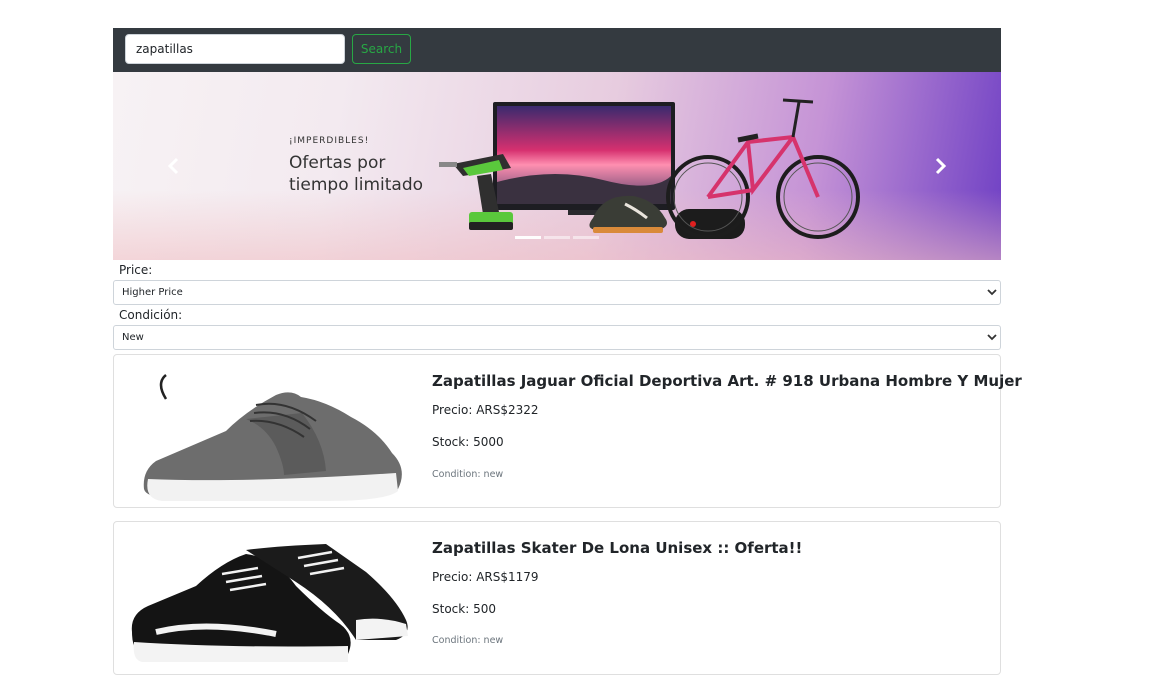 The image size is (1175, 675). I want to click on product-price: Precio: ARS$2322, so click(485, 410).